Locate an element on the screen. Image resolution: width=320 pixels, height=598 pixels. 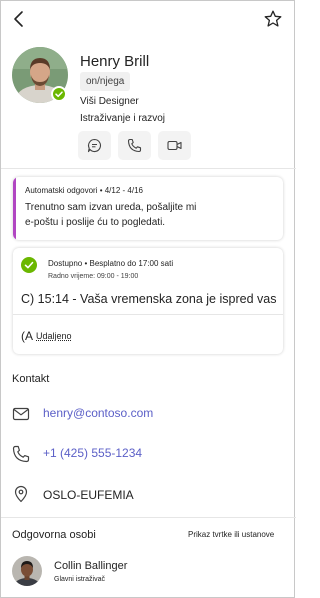
chat-button is located at coordinates (94, 145).